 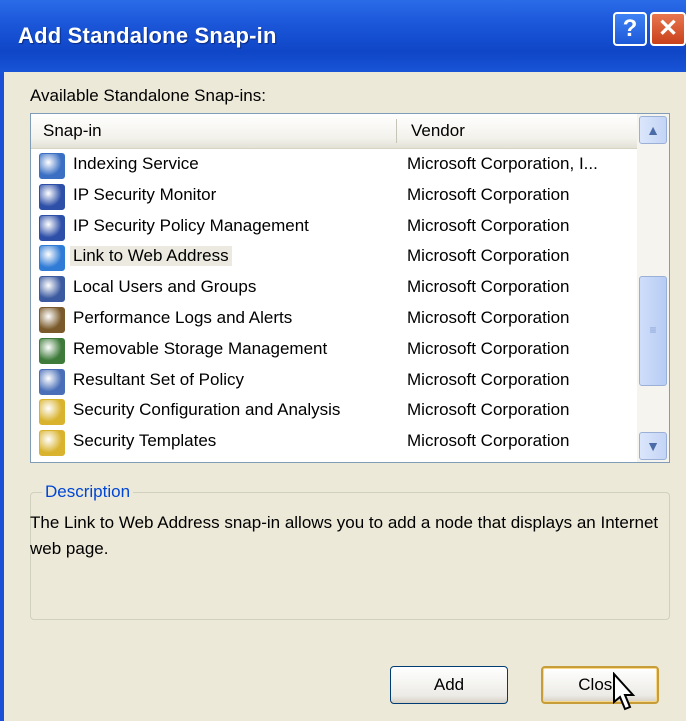 I want to click on snapin-name: Removable Storage Management, so click(x=200, y=348).